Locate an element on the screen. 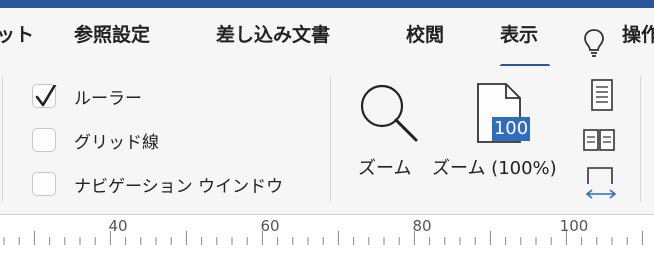  tab-tell-me: 操作 is located at coordinates (638, 33).